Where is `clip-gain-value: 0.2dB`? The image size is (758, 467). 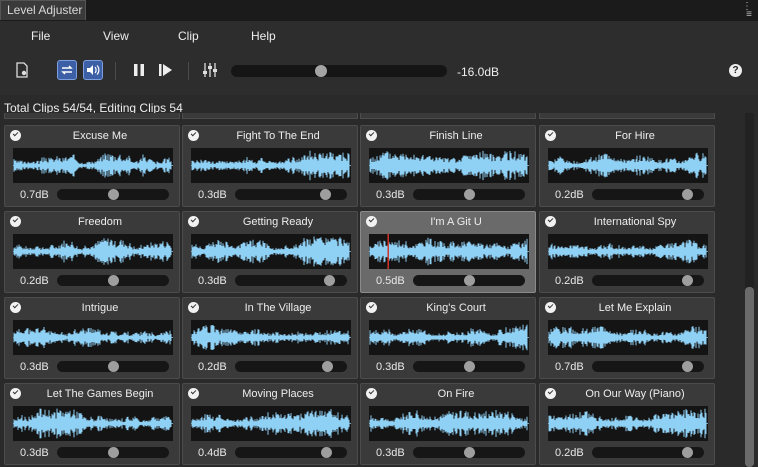
clip-gain-value: 0.2dB is located at coordinates (569, 195).